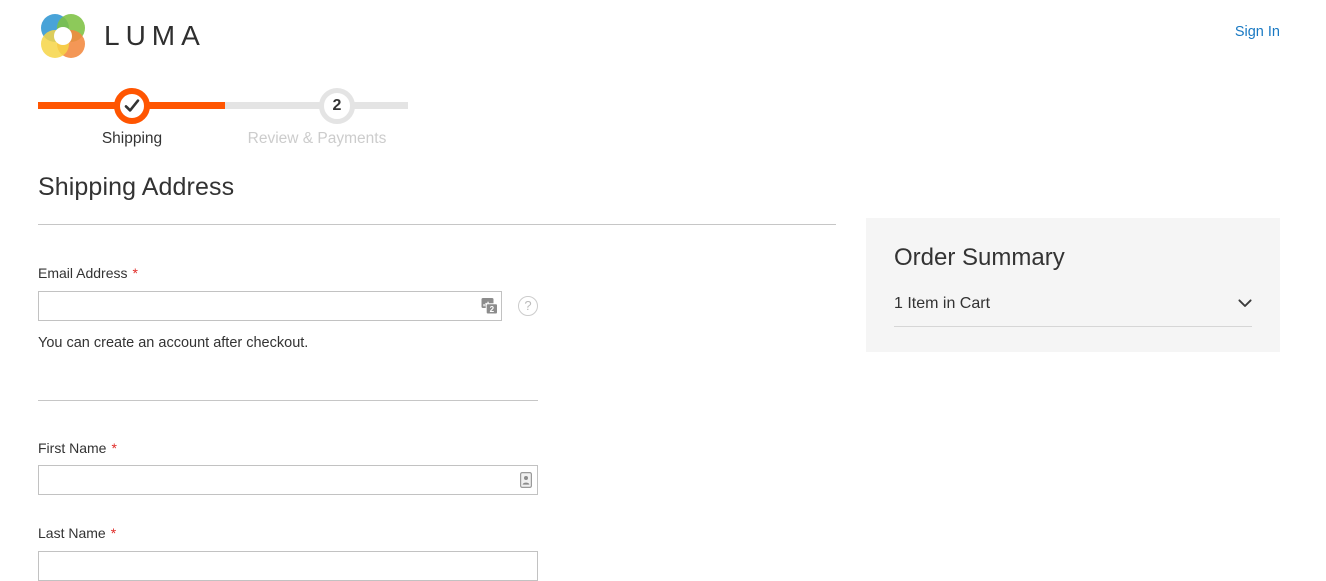 The width and height of the screenshot is (1326, 581). I want to click on email-input-row: 2 ?, so click(438, 305).